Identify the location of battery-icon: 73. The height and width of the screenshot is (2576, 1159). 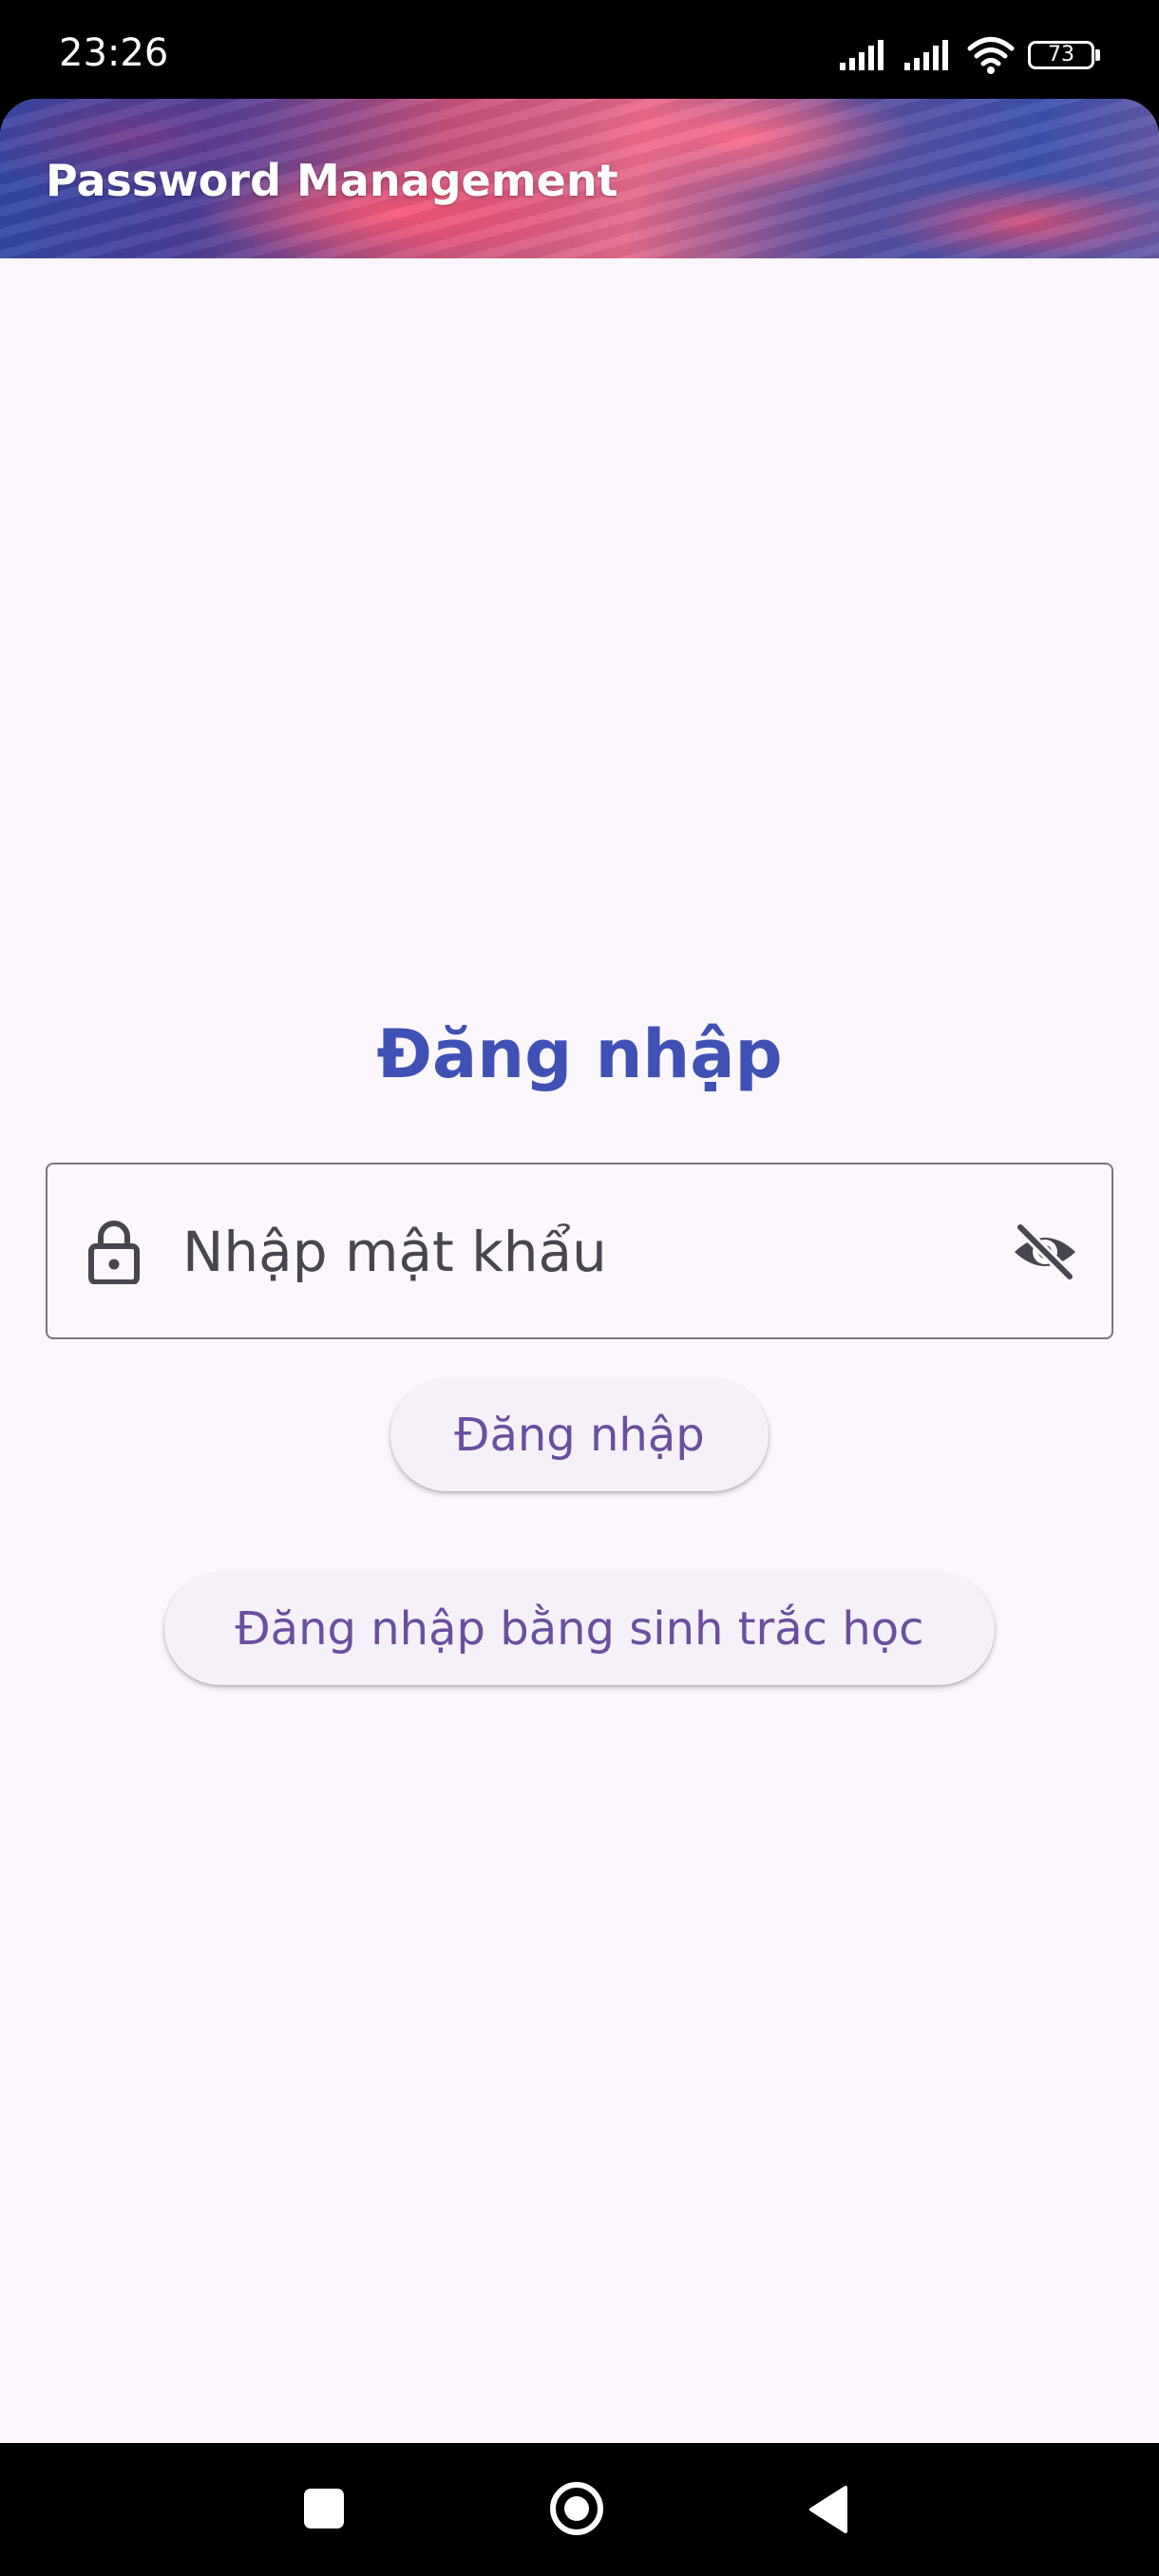
(1064, 55).